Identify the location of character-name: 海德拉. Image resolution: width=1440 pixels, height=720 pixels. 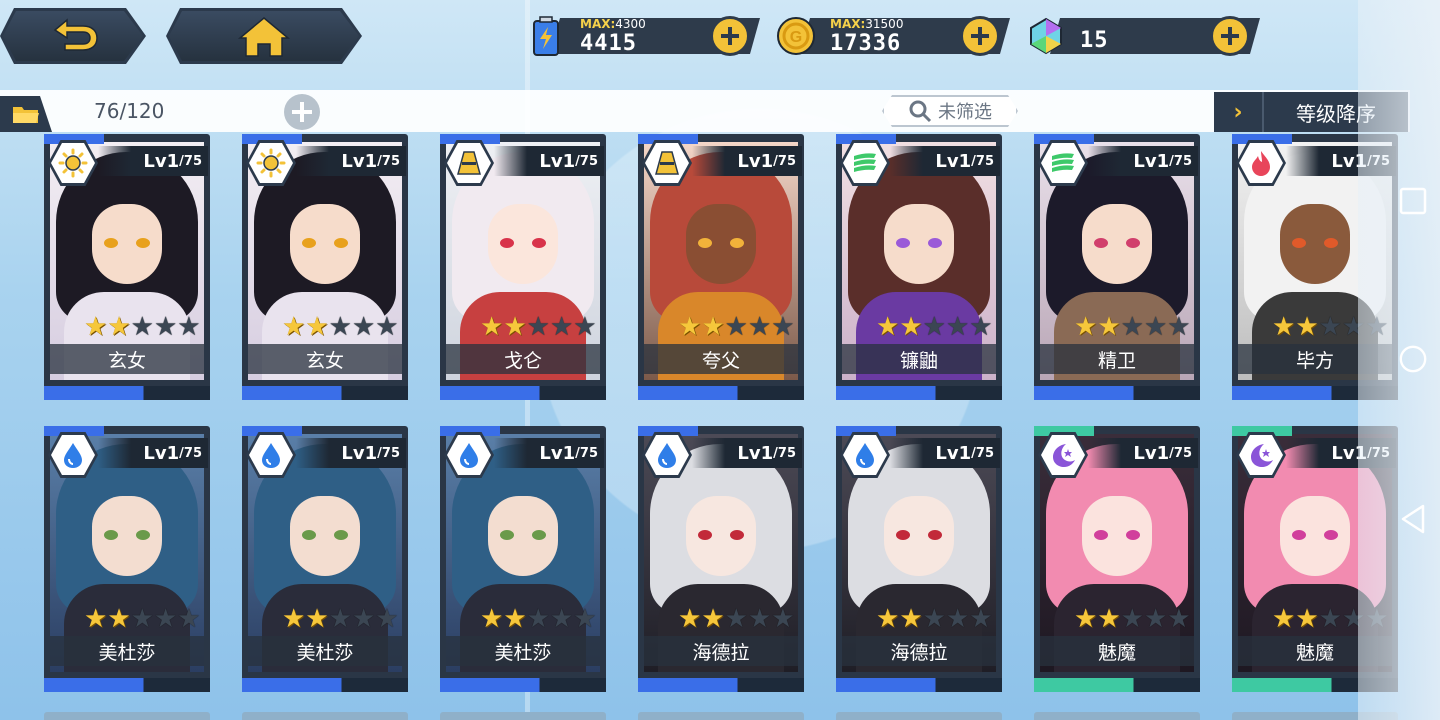
(919, 651).